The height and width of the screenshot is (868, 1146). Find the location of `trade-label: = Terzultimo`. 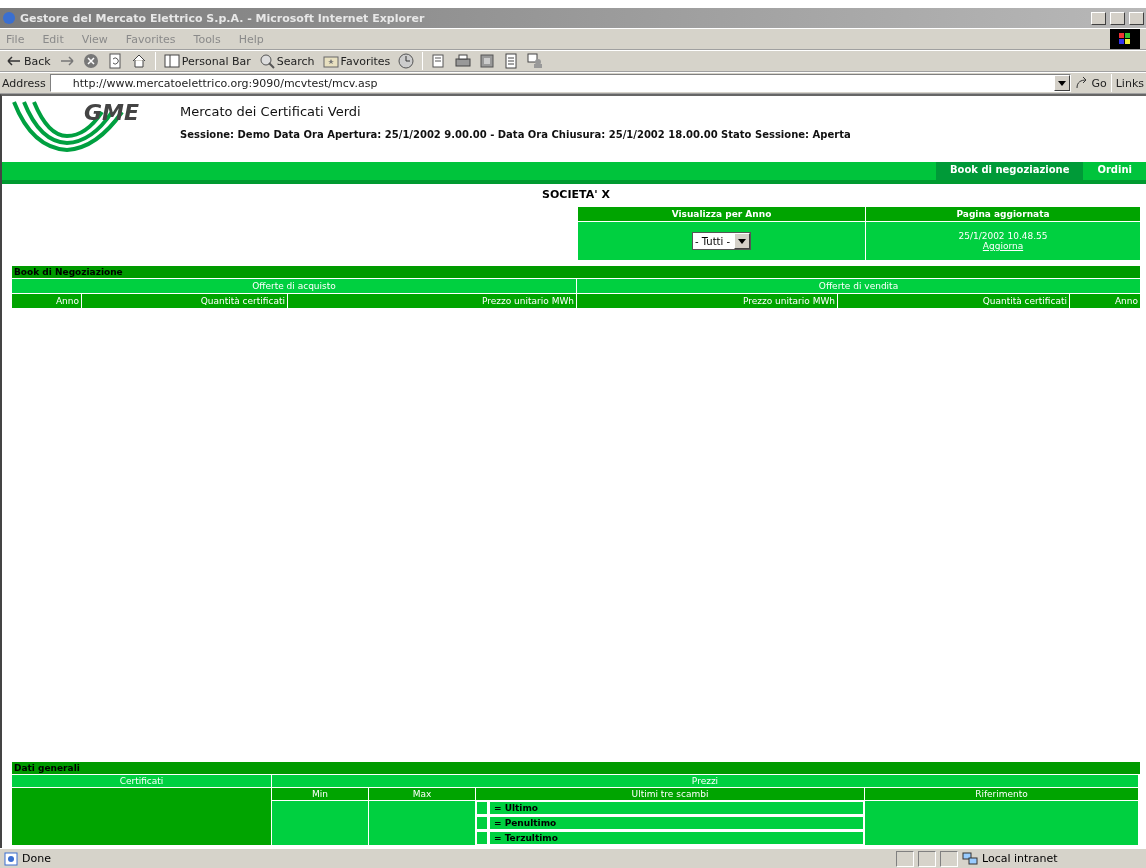

trade-label: = Terzultimo is located at coordinates (676, 838).